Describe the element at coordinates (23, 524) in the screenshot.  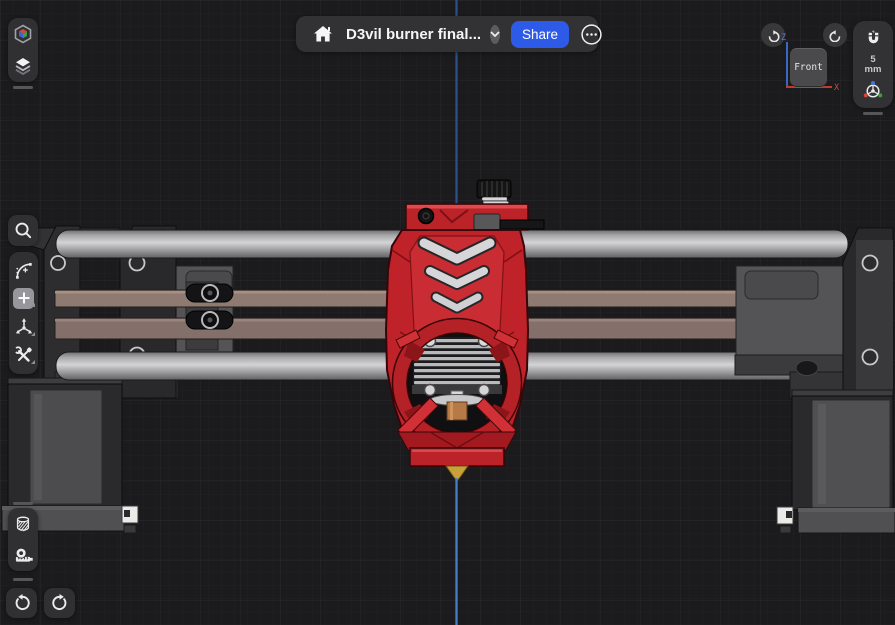
I see `appearance-icon` at that location.